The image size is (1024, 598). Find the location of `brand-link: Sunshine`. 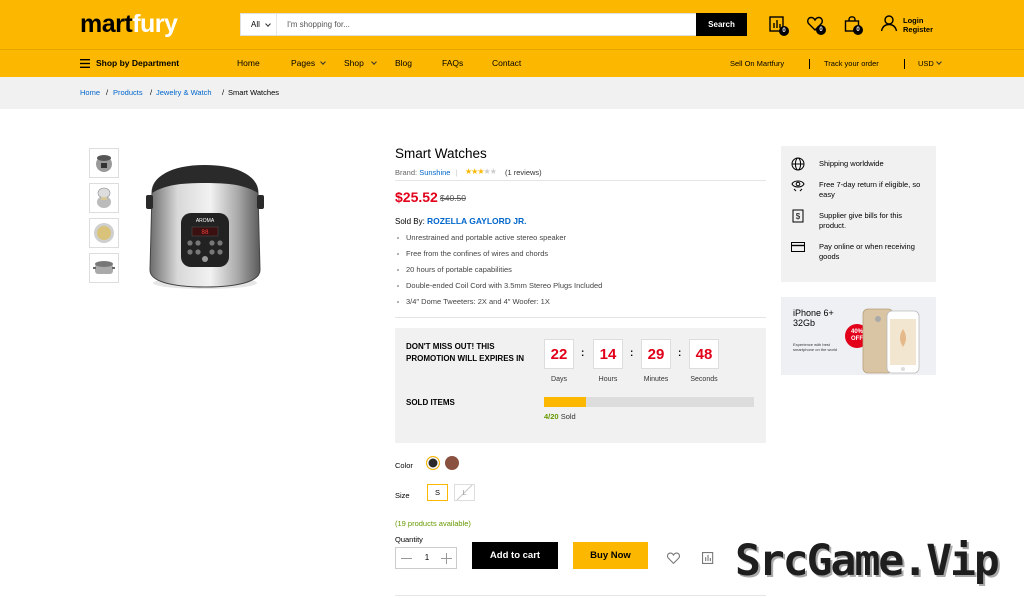

brand-link: Sunshine is located at coordinates (434, 172).